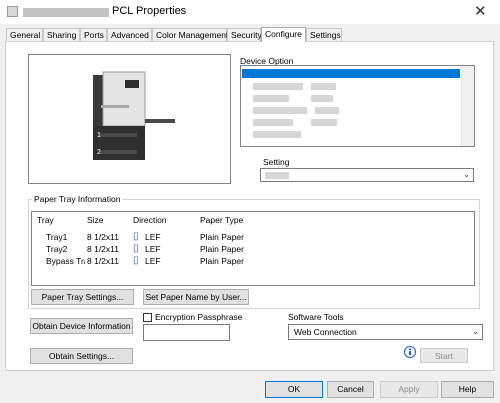  Describe the element at coordinates (186, 332) in the screenshot. I see `encryption-passphrase-field` at that location.